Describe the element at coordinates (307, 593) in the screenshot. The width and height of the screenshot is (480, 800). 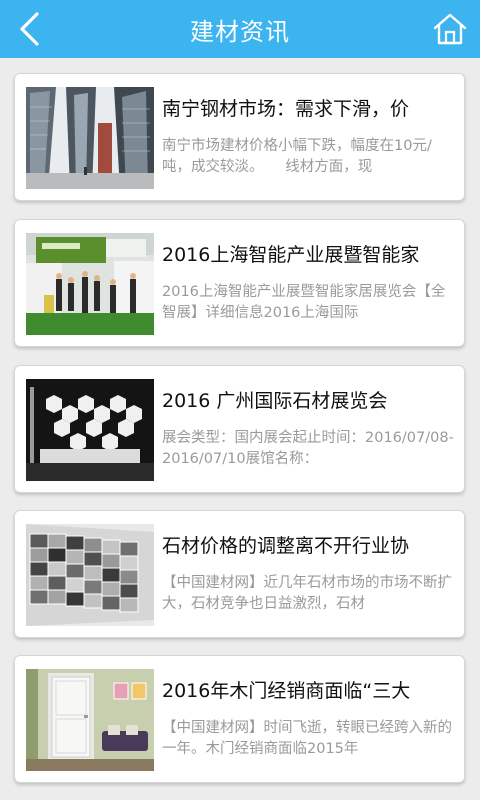
I see `news-summary: 【中国建材网】近几年石材市场的市场不断扩大，石材竞争也日益激烈，石材` at that location.